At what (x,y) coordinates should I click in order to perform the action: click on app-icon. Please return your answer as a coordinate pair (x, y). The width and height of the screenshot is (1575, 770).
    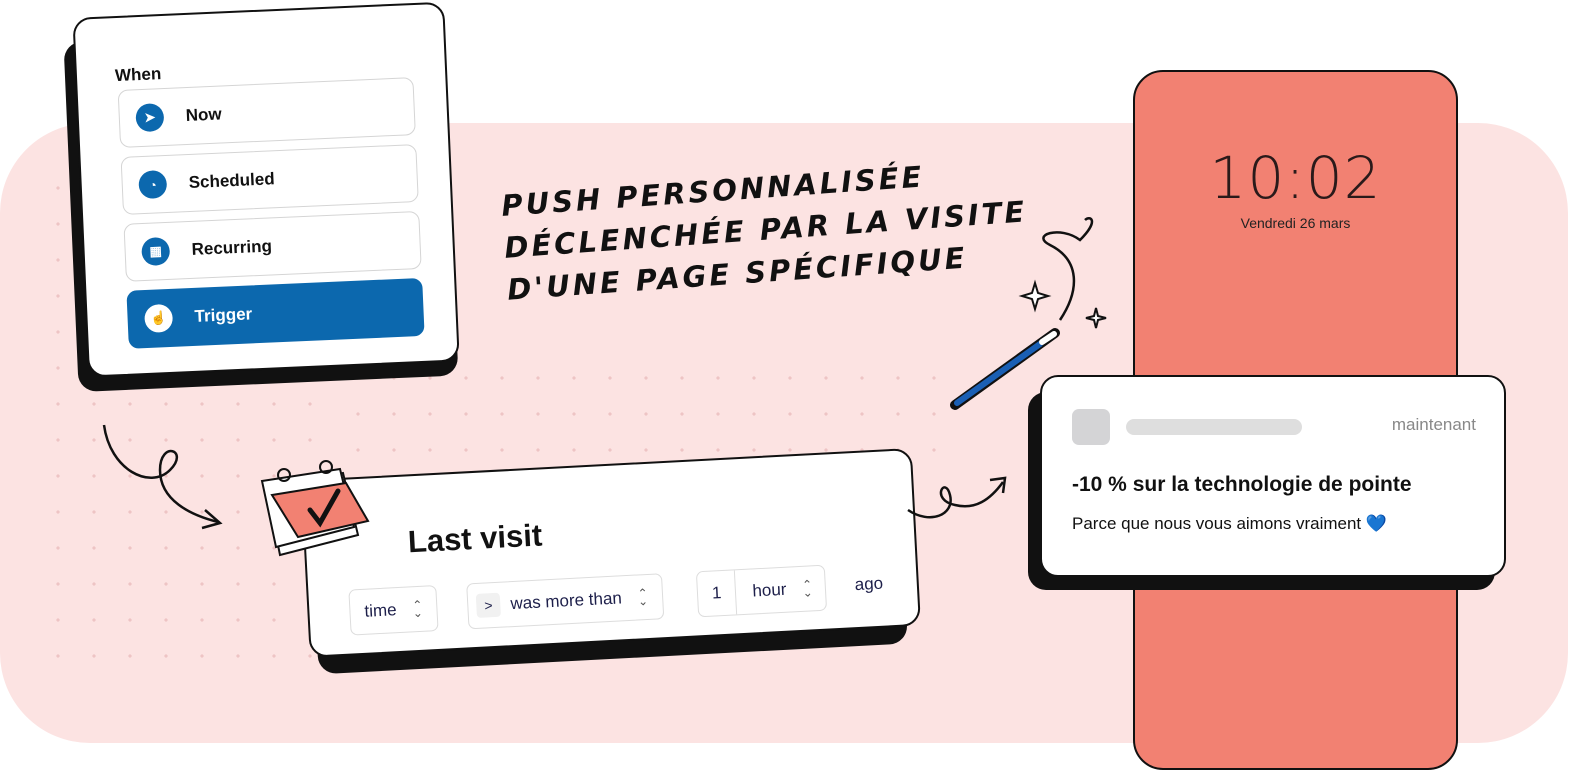
    Looking at the image, I should click on (1091, 427).